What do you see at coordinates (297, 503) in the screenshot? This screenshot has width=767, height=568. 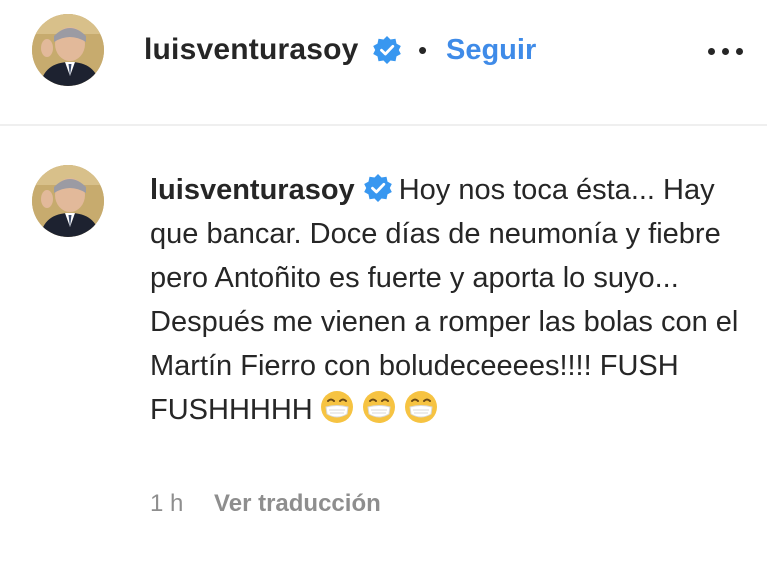 I see `see-translation-button: Ver traducción` at bounding box center [297, 503].